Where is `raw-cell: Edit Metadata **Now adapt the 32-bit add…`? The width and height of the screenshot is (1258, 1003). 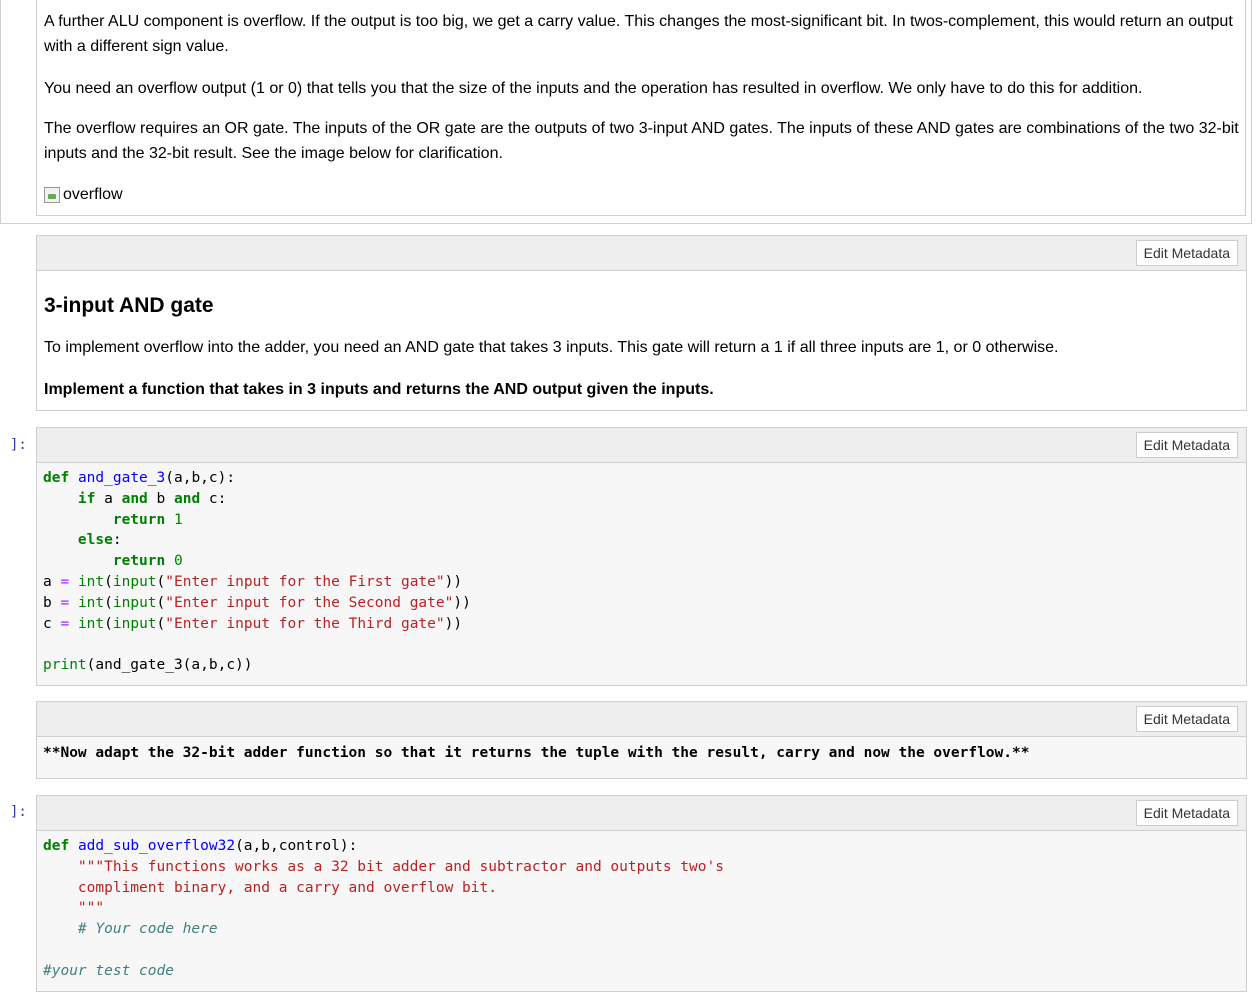
raw-cell: Edit Metadata **Now adapt the 32-bit add… is located at coordinates (641, 740).